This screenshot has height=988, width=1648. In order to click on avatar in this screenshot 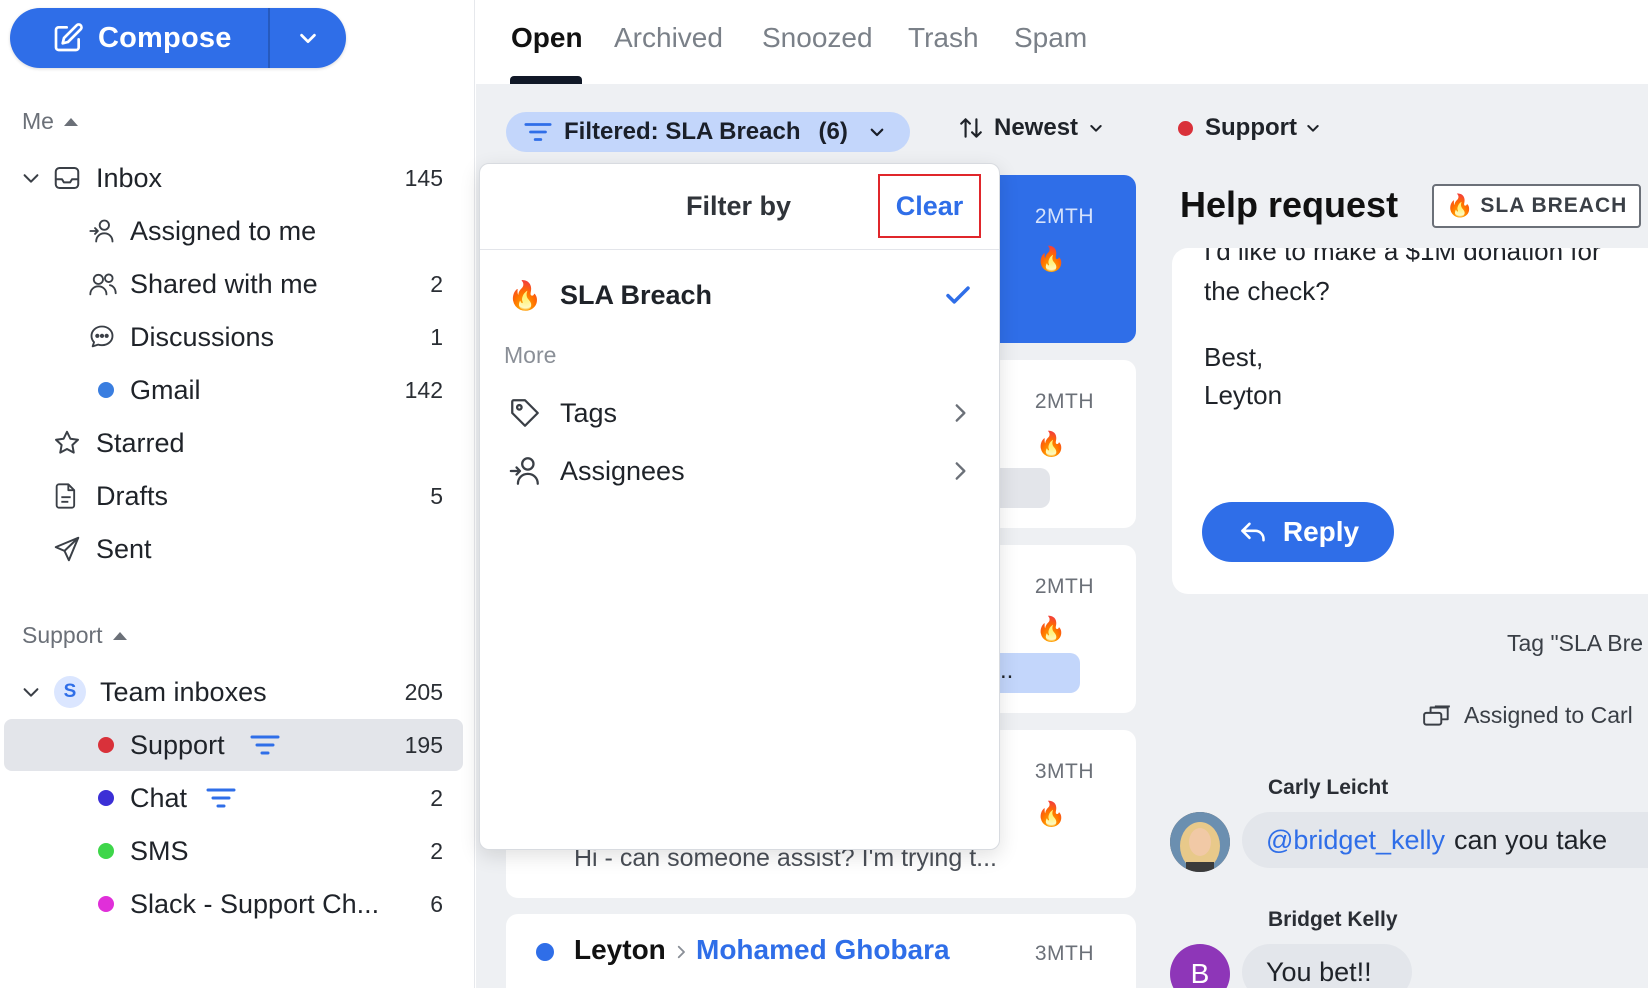, I will do `click(1200, 842)`.